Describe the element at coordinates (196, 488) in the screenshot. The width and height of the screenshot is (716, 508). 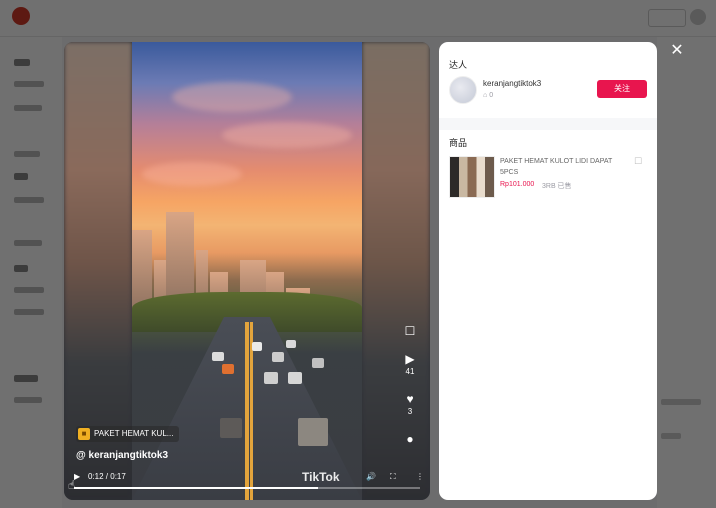
I see `progress-fill` at that location.